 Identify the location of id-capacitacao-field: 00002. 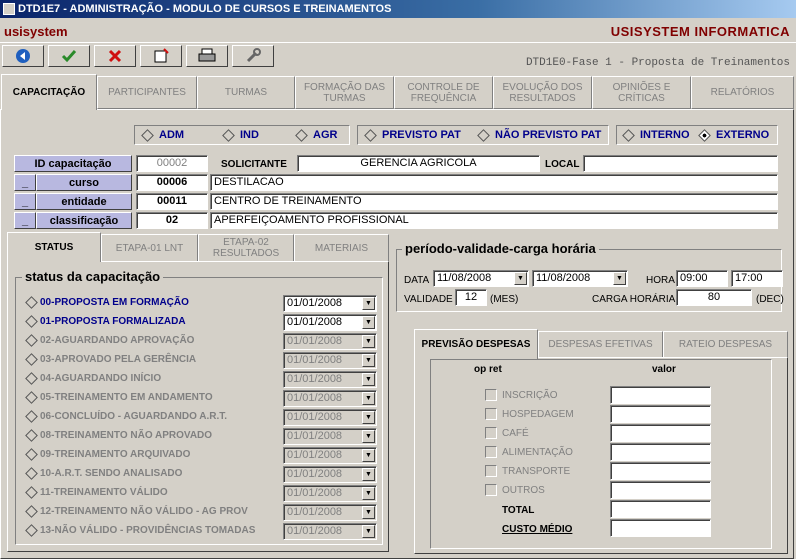
(172, 163).